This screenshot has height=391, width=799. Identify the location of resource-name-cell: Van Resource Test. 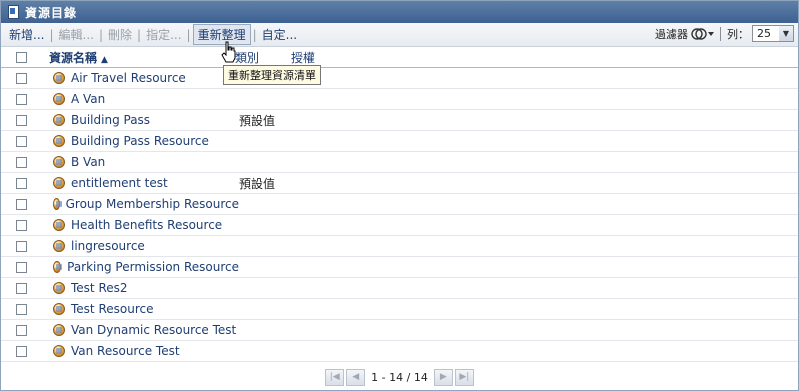
(146, 351).